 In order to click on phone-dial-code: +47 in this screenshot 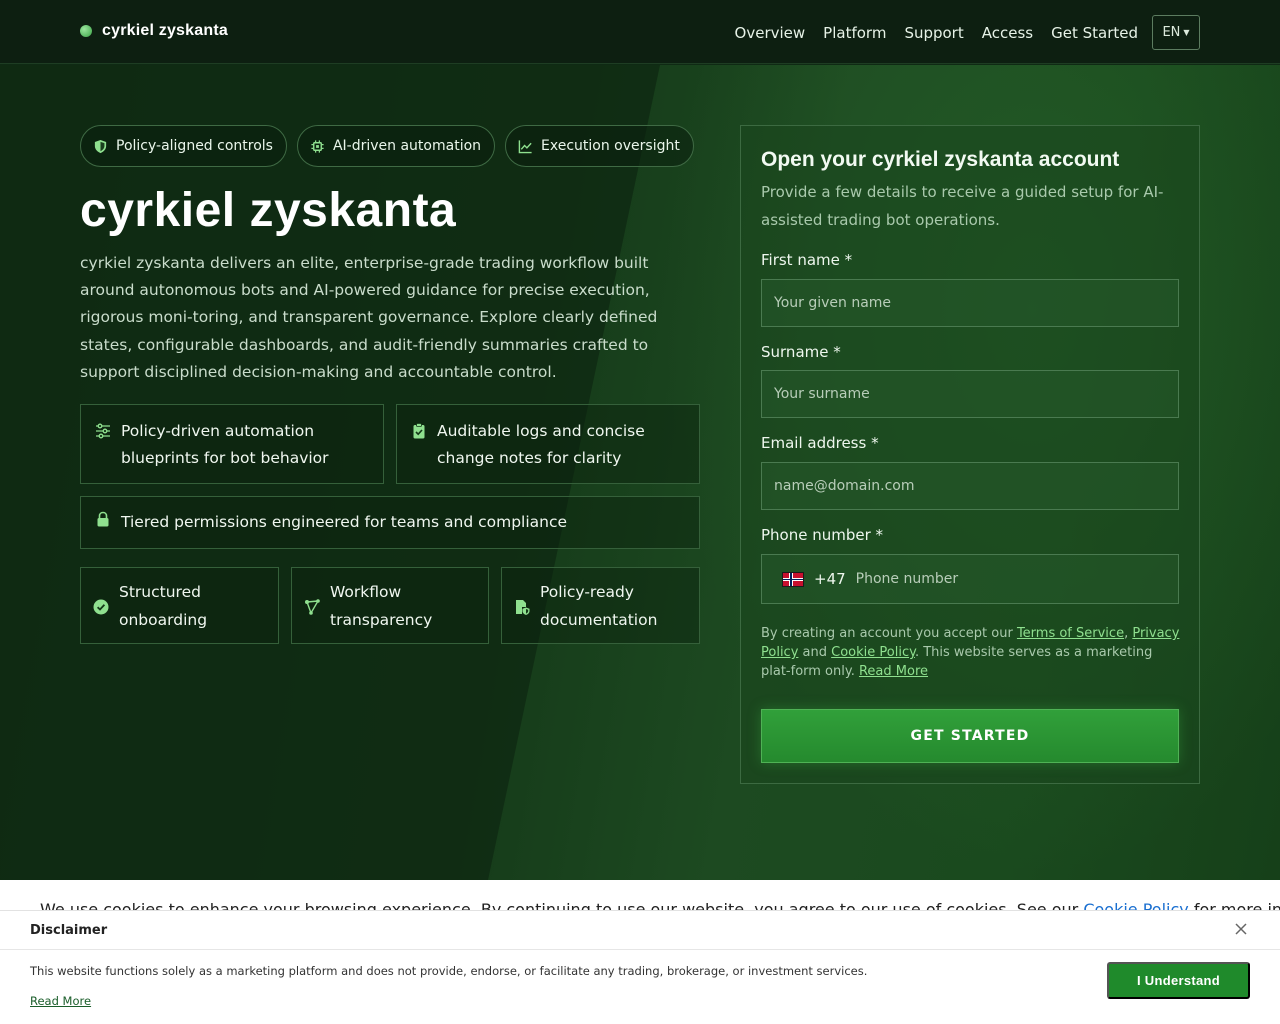, I will do `click(830, 579)`.